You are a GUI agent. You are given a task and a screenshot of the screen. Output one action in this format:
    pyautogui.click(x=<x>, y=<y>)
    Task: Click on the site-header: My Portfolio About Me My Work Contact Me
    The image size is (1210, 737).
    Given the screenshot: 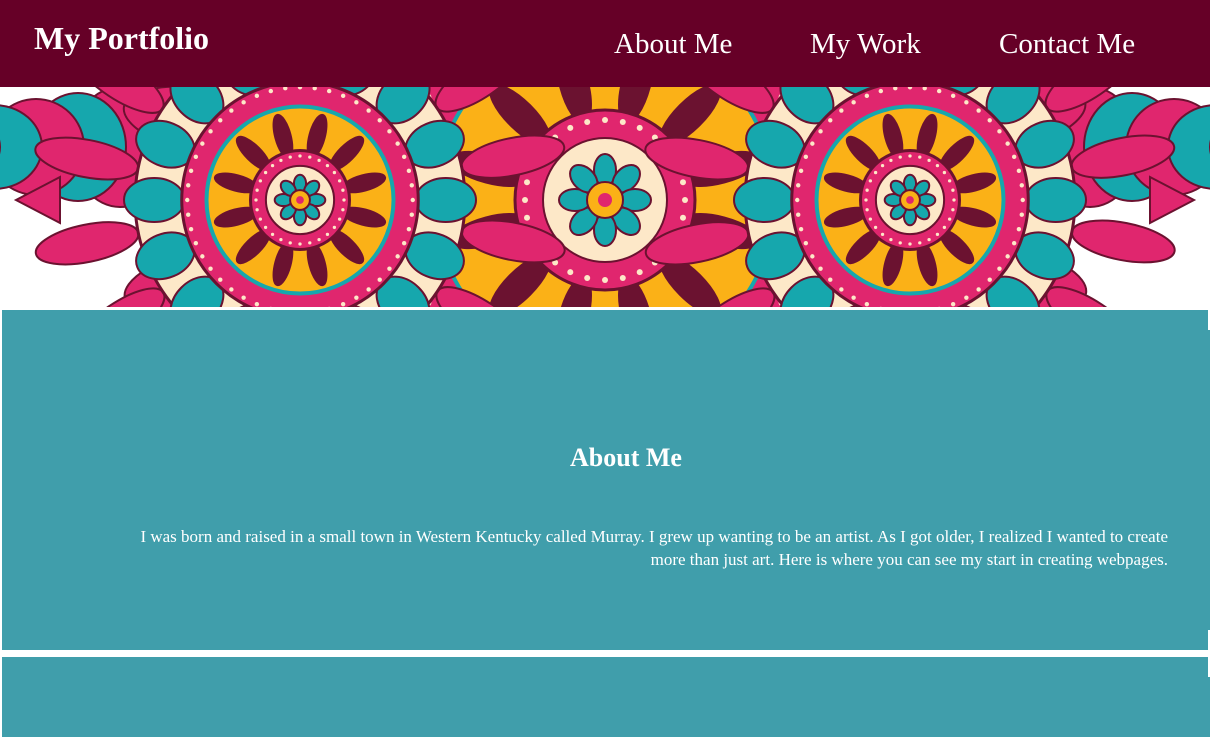 What is the action you would take?
    pyautogui.click(x=605, y=43)
    